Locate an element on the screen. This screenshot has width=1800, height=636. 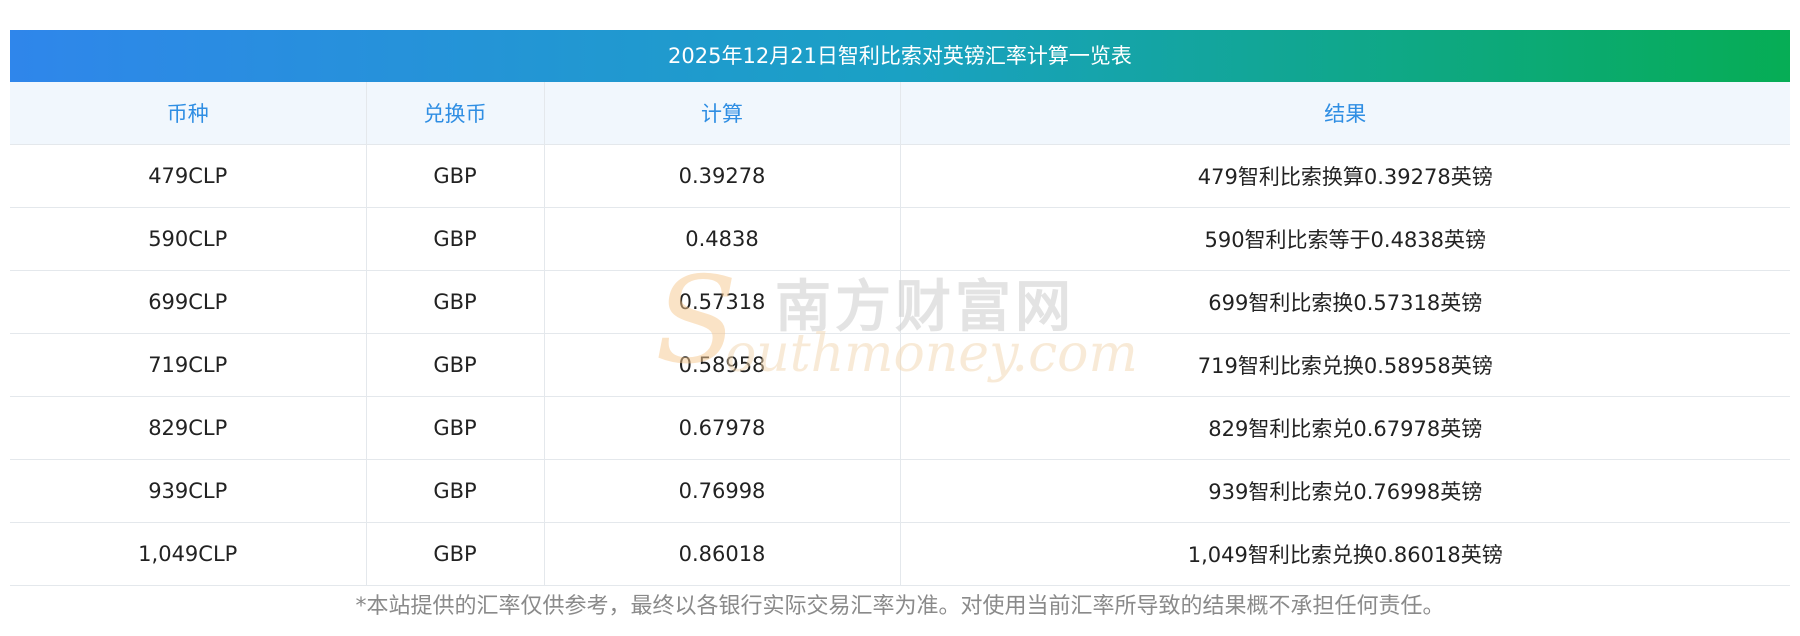
column-header-target: 兑换币 is located at coordinates (455, 113).